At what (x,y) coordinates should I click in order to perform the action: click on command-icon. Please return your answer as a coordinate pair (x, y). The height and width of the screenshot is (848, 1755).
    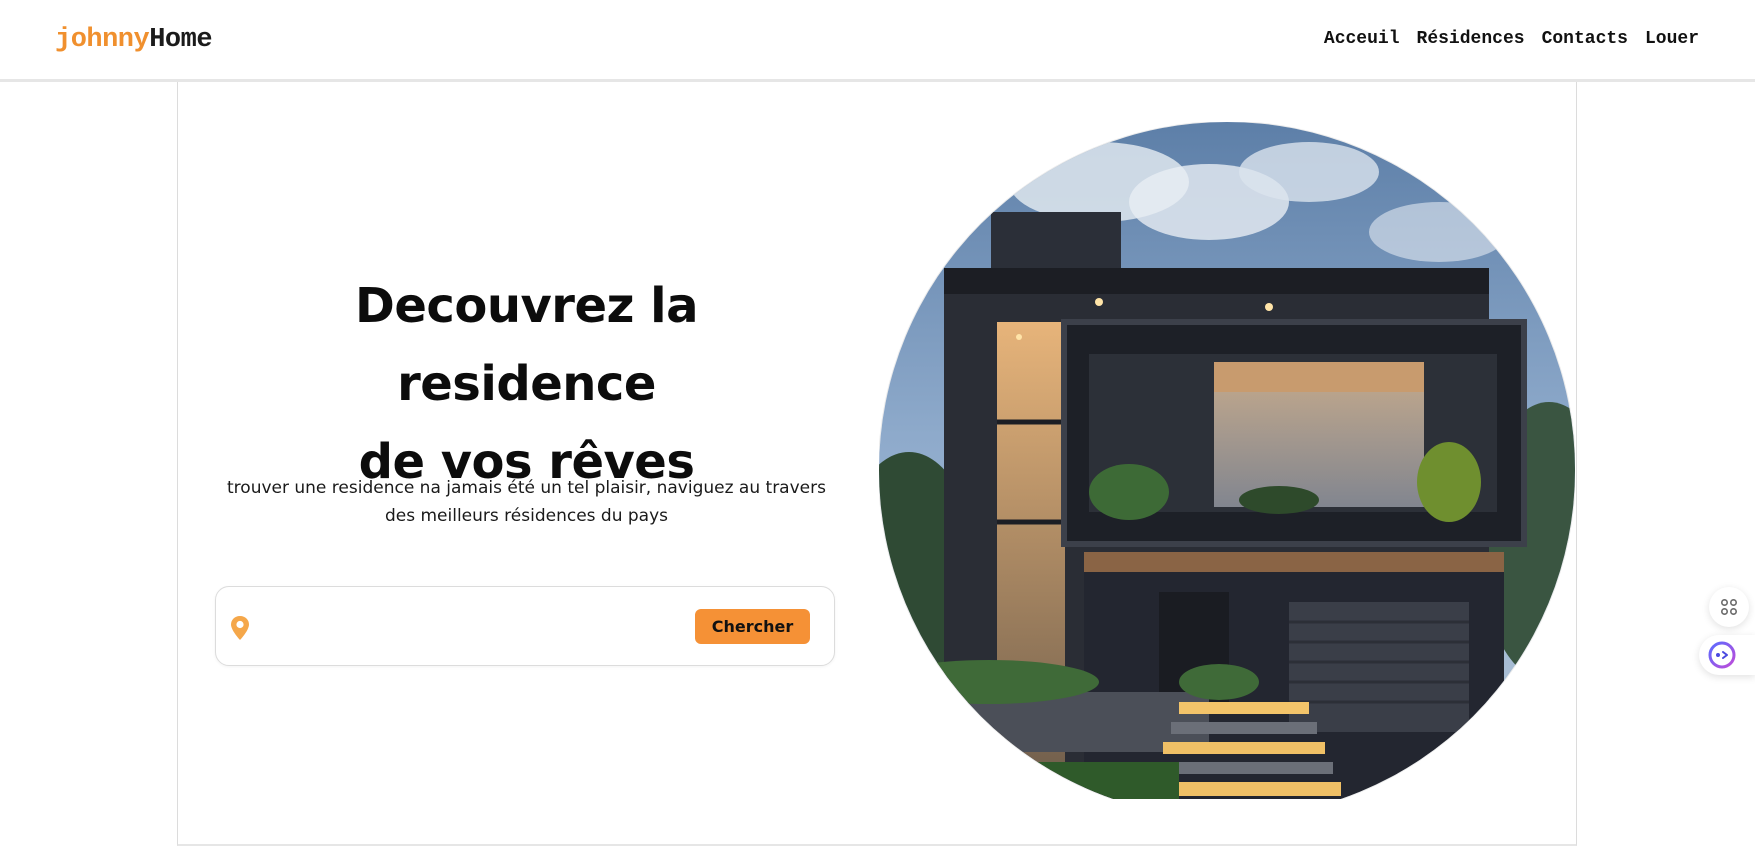
    Looking at the image, I should click on (1729, 607).